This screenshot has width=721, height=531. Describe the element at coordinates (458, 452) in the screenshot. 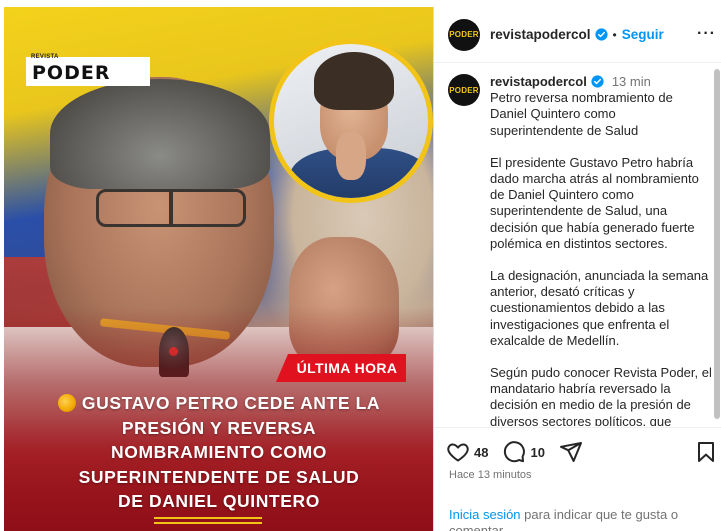

I see `heart-icon` at that location.